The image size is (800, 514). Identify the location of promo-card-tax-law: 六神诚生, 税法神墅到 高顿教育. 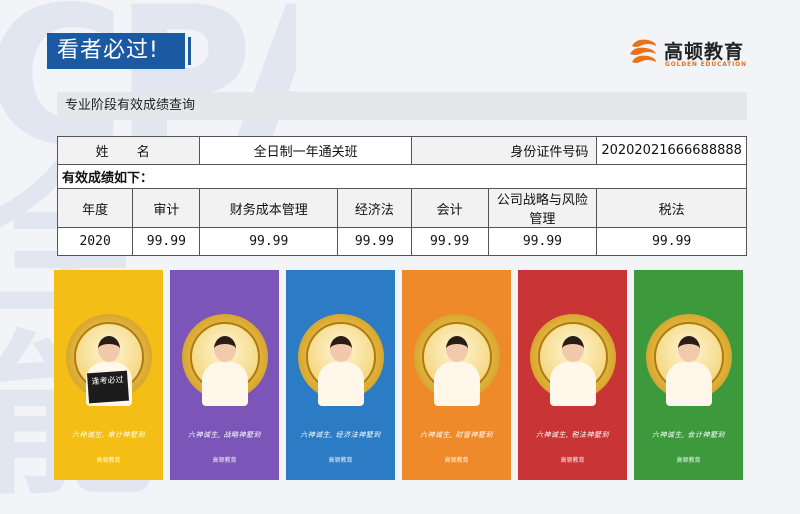
(572, 375).